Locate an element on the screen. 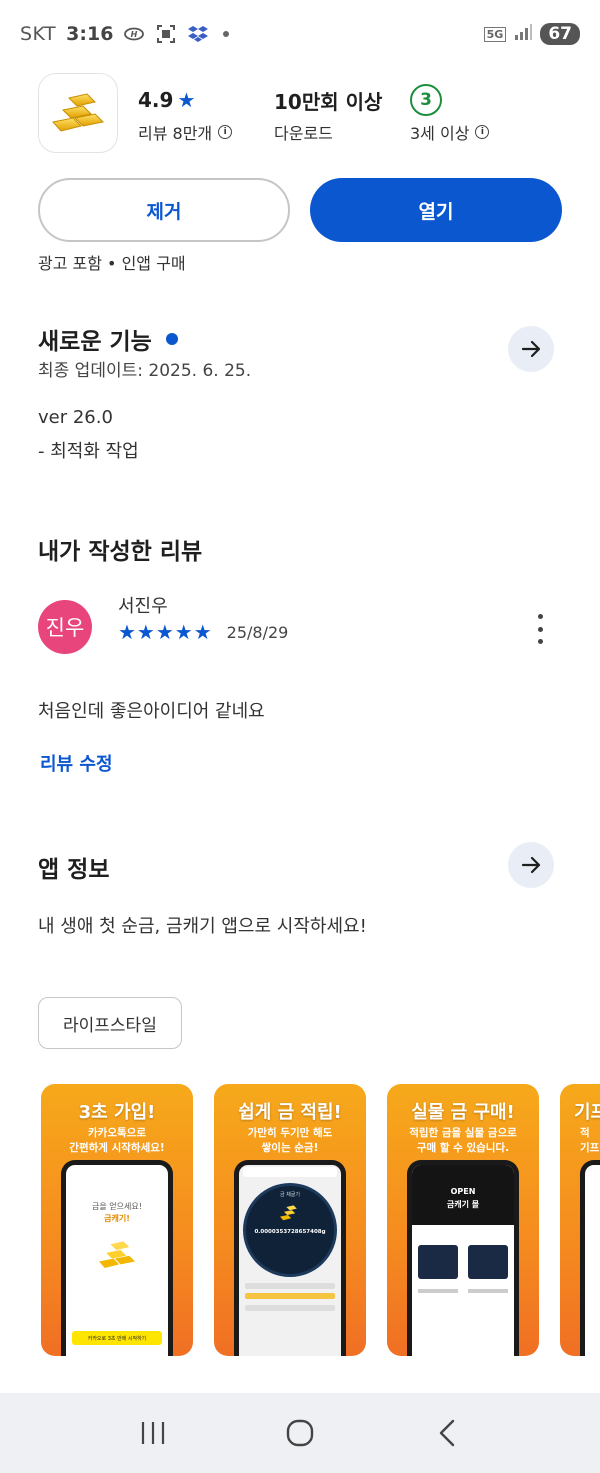 This screenshot has width=600, height=1473. phone-mockup: OPEN 금캐기 몰 is located at coordinates (463, 1258).